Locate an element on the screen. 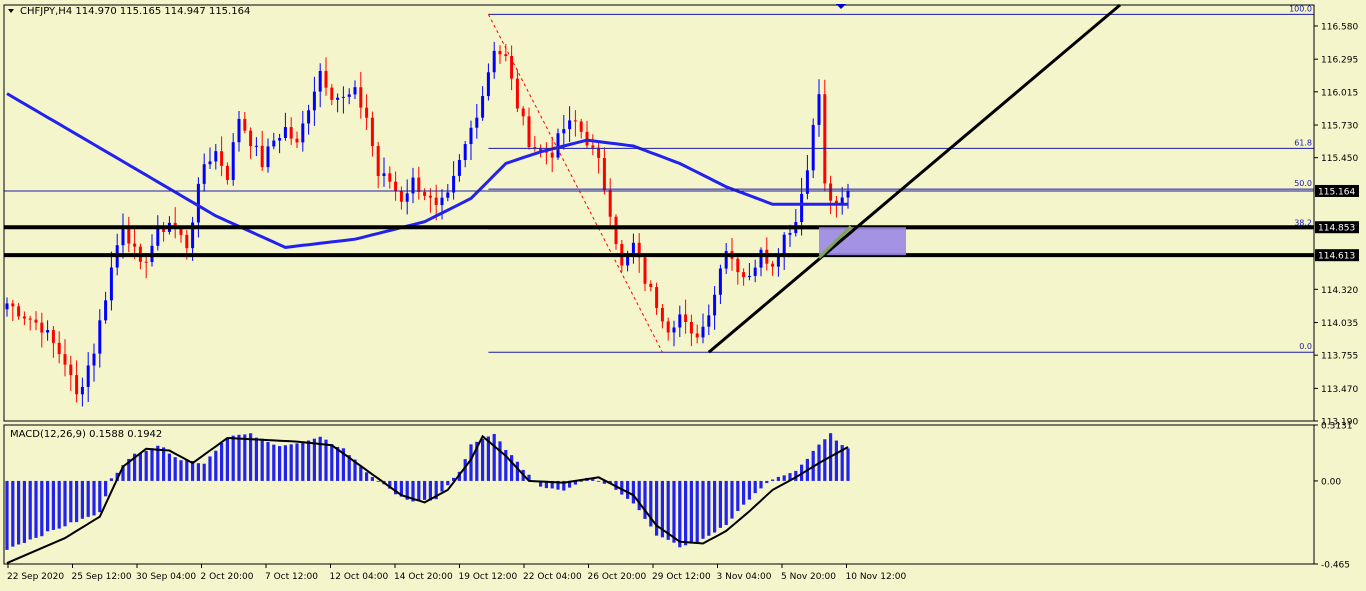  zone-rectangle is located at coordinates (862, 241).